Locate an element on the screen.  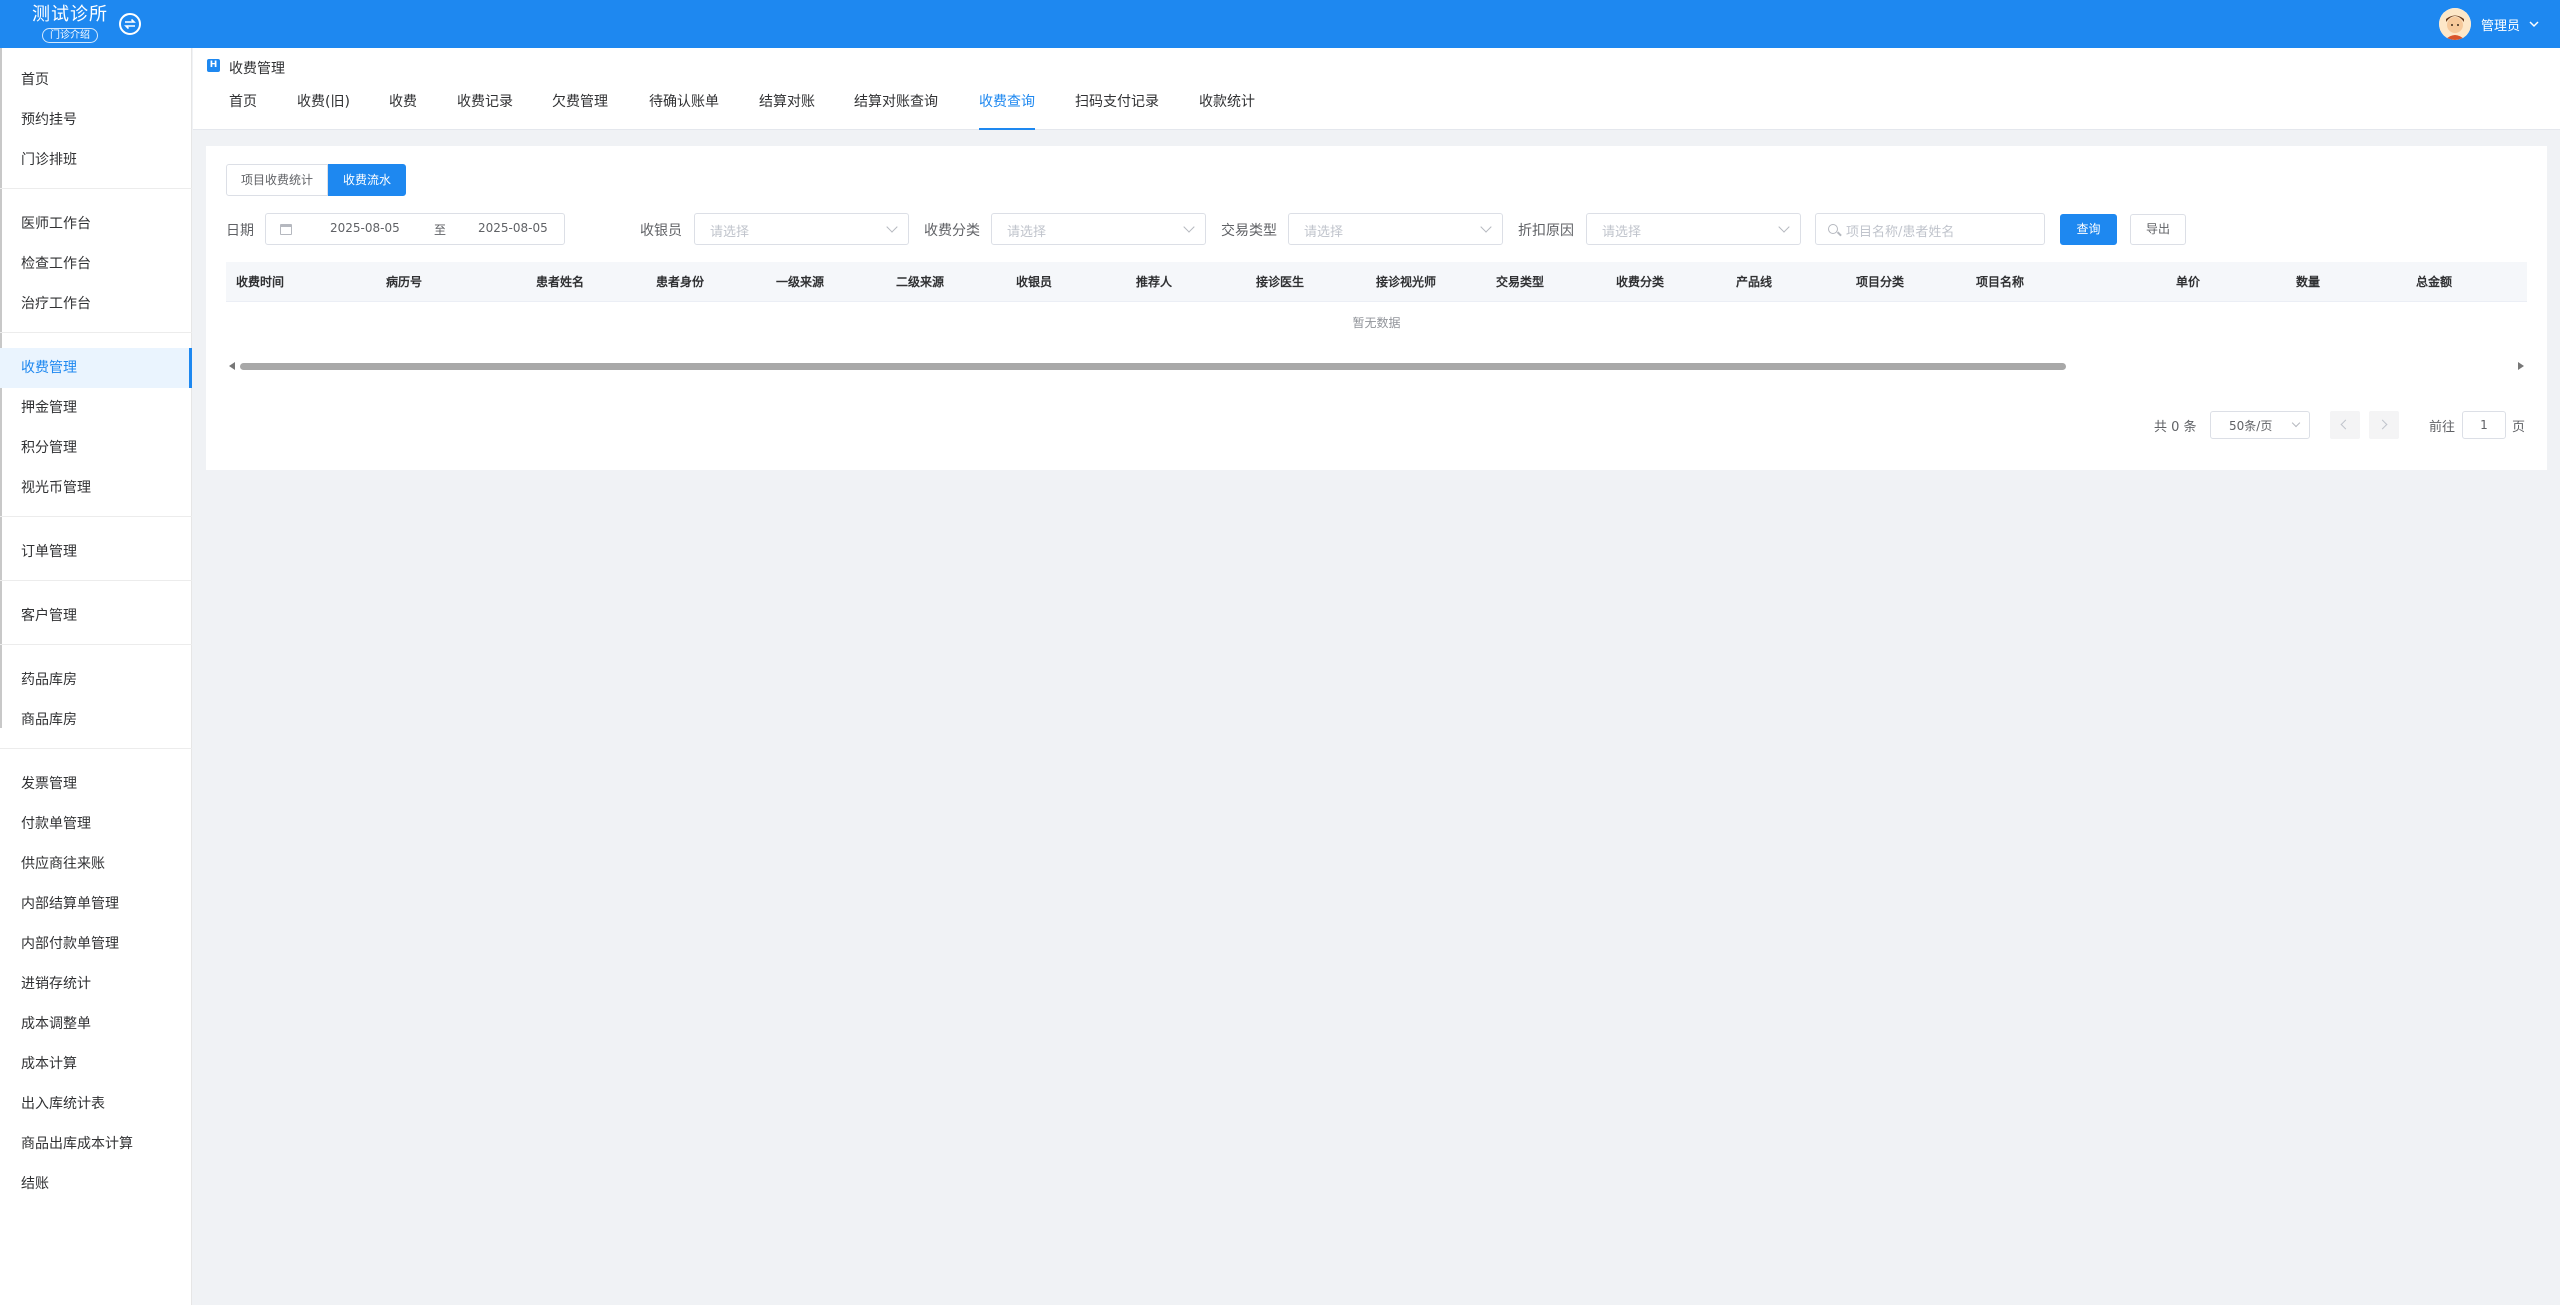
segment-item-stats: 项目收费统计 is located at coordinates (277, 180).